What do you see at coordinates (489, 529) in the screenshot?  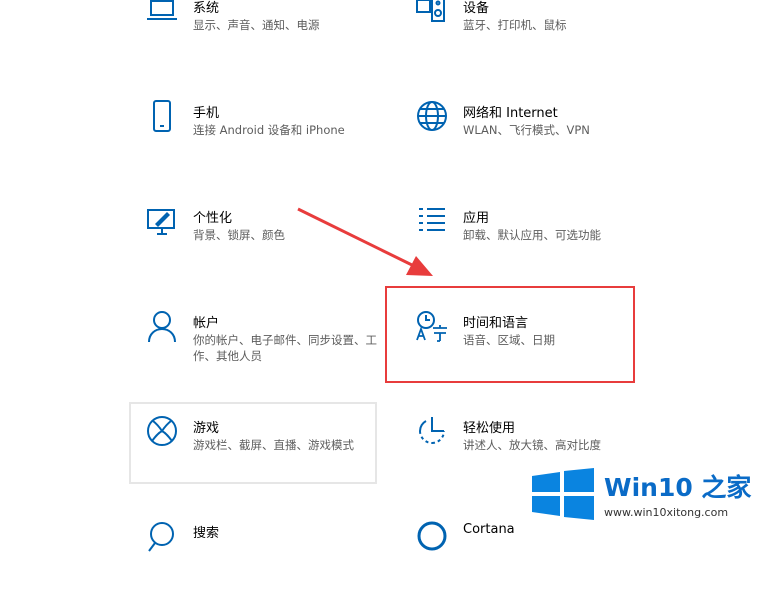 I see `tile-title: Cortana` at bounding box center [489, 529].